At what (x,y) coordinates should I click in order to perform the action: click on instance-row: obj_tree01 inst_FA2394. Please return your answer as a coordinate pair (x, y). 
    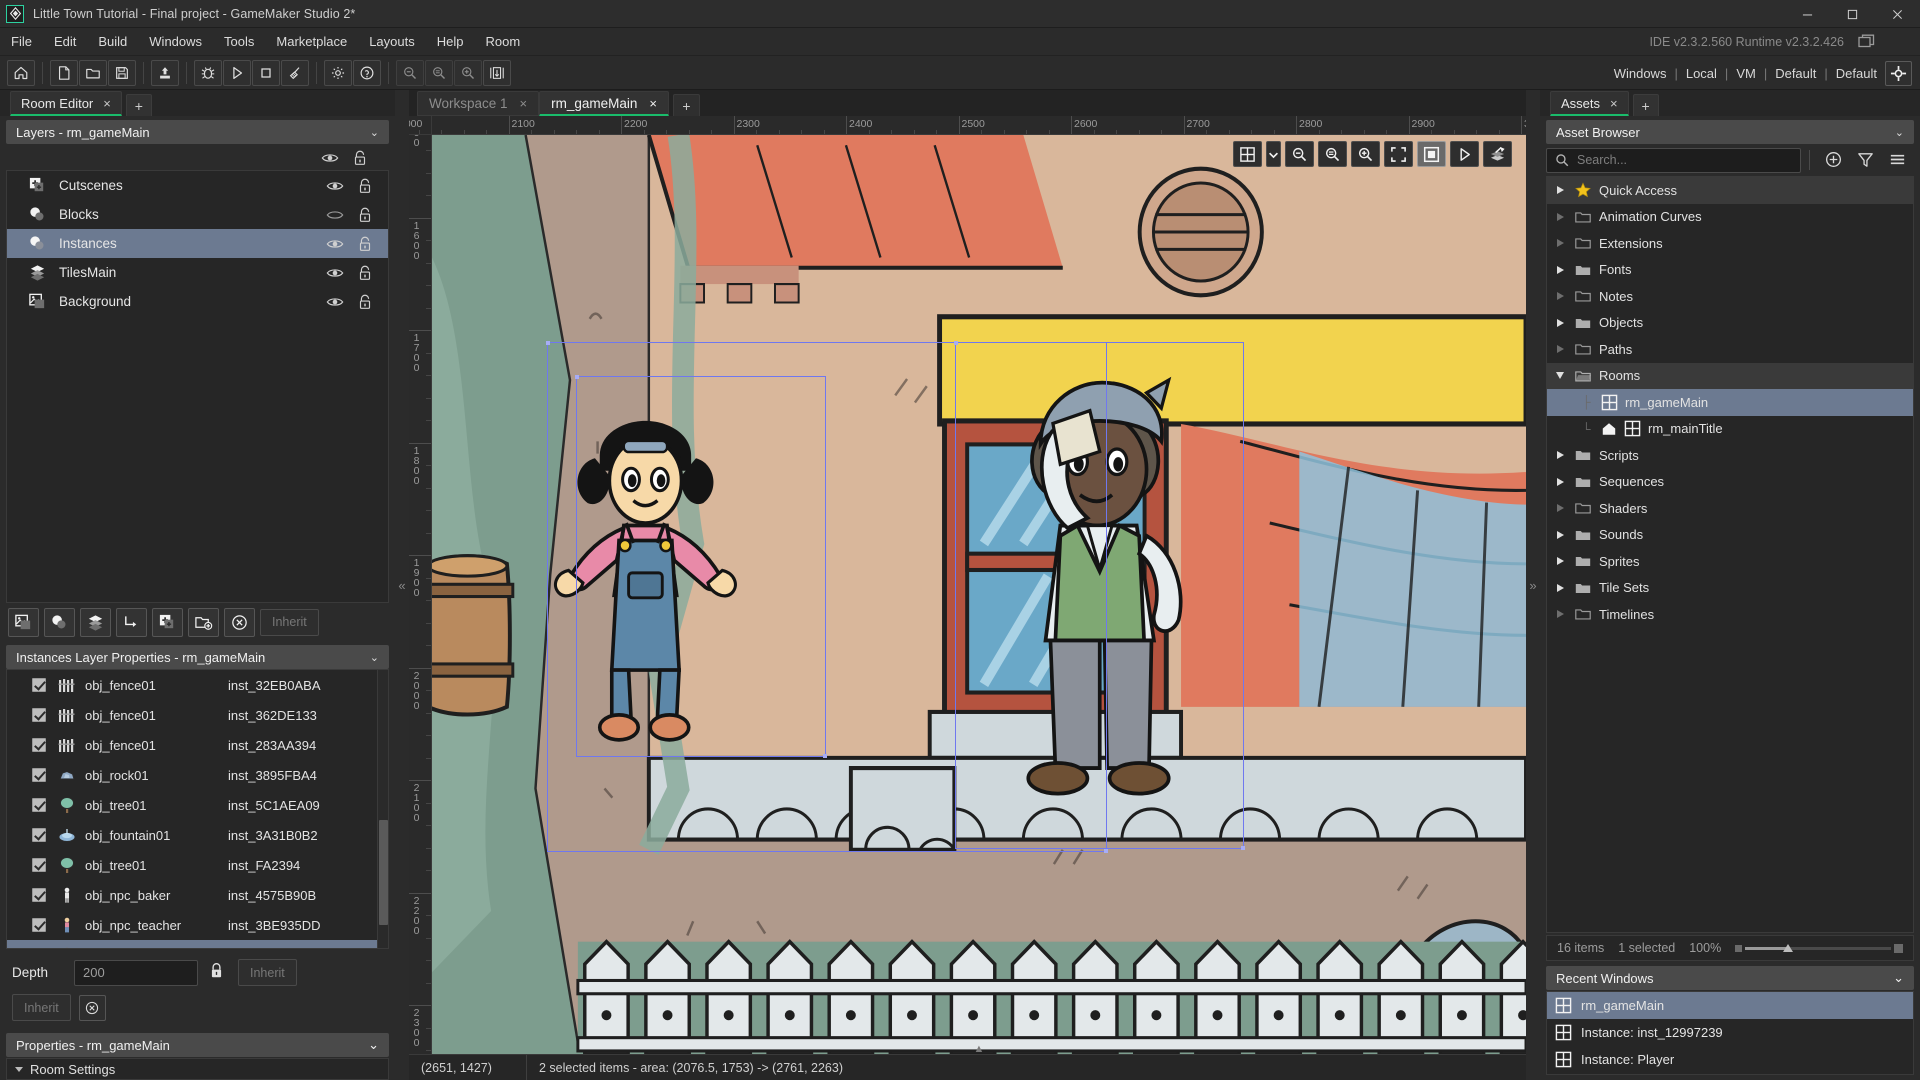
    Looking at the image, I should click on (192, 865).